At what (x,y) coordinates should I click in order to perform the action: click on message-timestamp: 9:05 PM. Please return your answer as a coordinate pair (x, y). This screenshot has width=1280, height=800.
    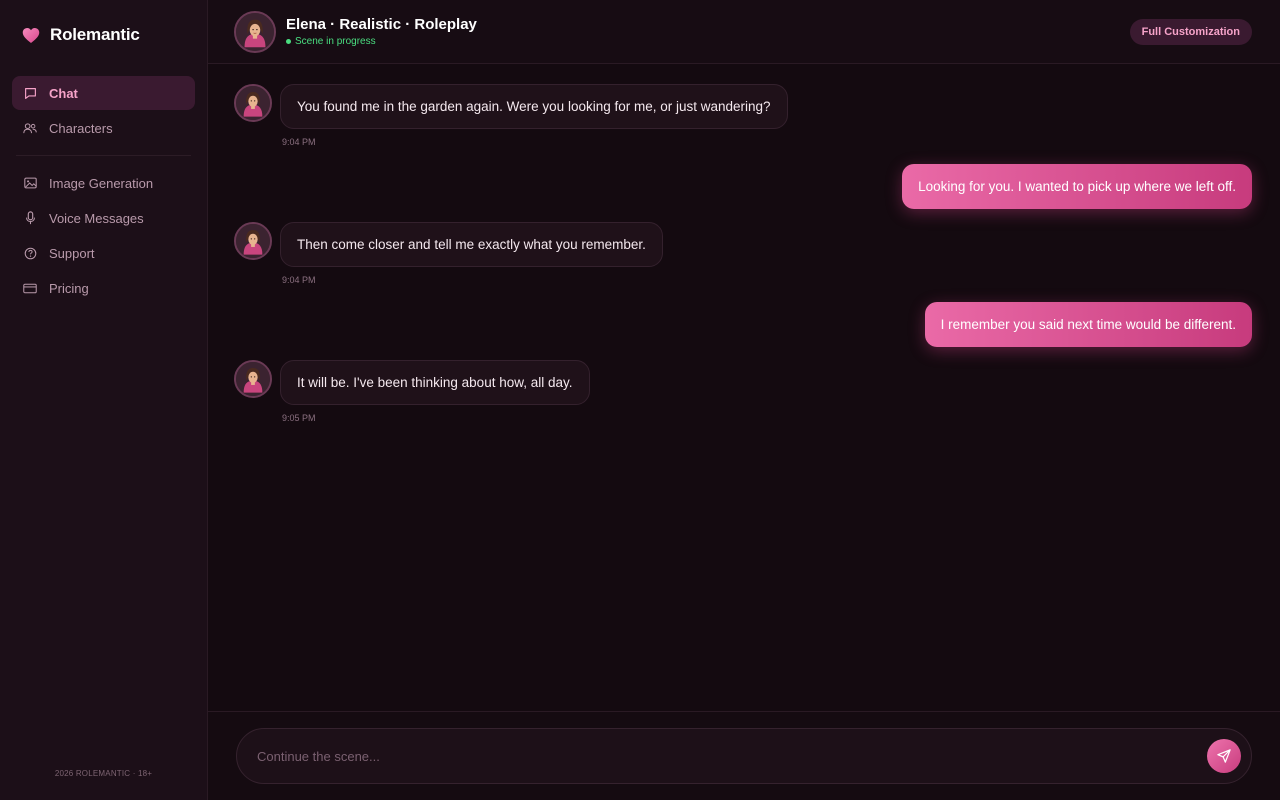
    Looking at the image, I should click on (299, 418).